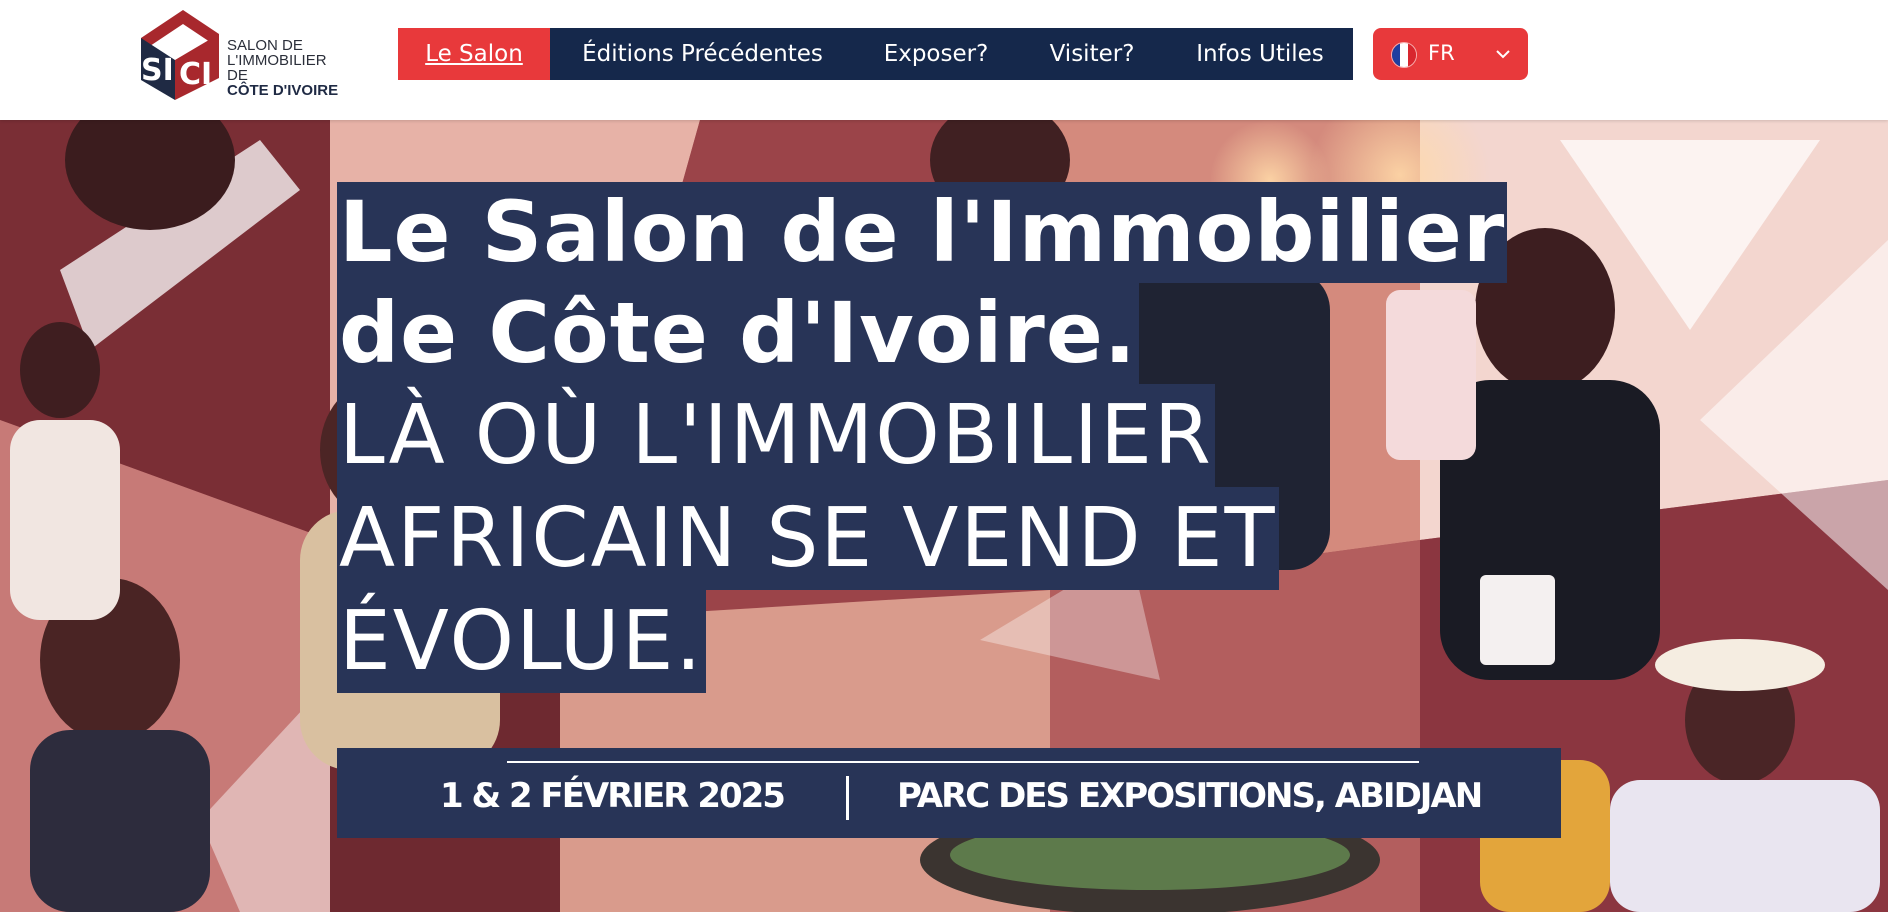  I want to click on nav-item-editions-precedentes: Éditions Précédentes, so click(702, 54).